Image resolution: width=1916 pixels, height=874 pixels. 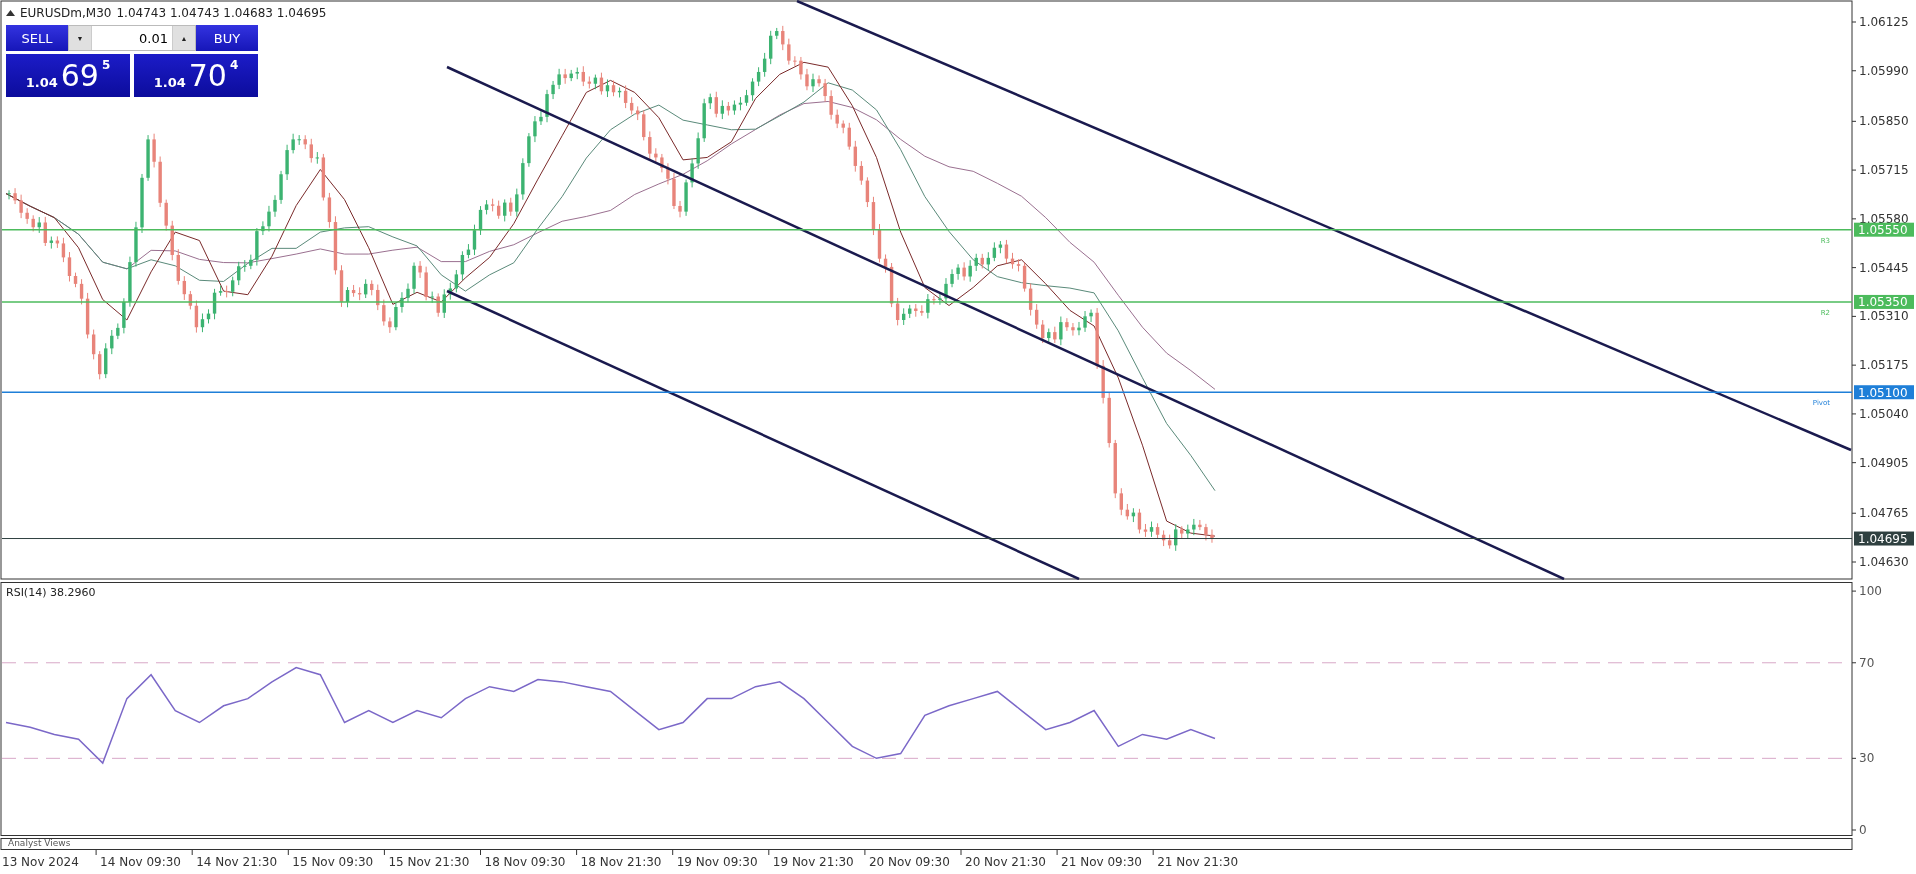 I want to click on buy-button: BUY, so click(x=227, y=38).